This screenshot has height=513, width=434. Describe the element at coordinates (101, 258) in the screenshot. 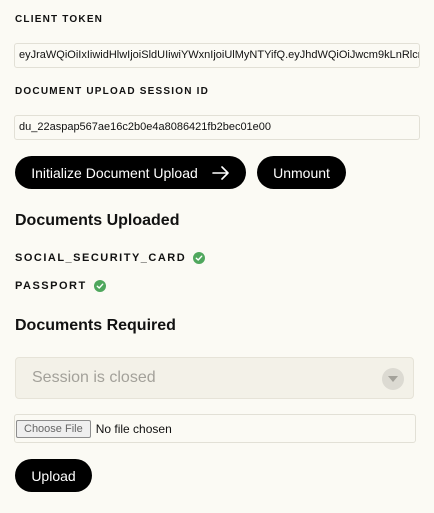

I see `uploaded-document-label: SOCIAL_SECURITY_CARD` at that location.